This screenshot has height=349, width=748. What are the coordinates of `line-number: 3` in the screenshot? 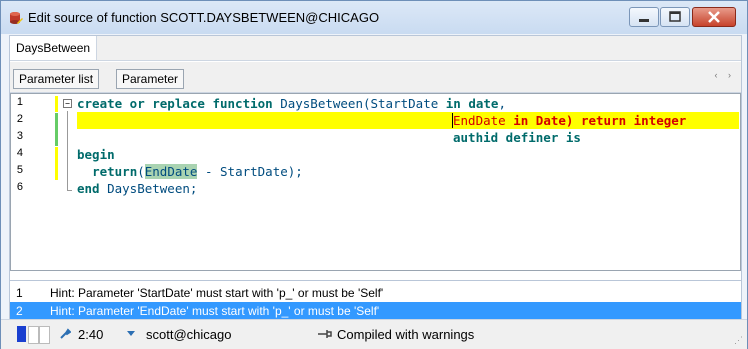 It's located at (19, 136).